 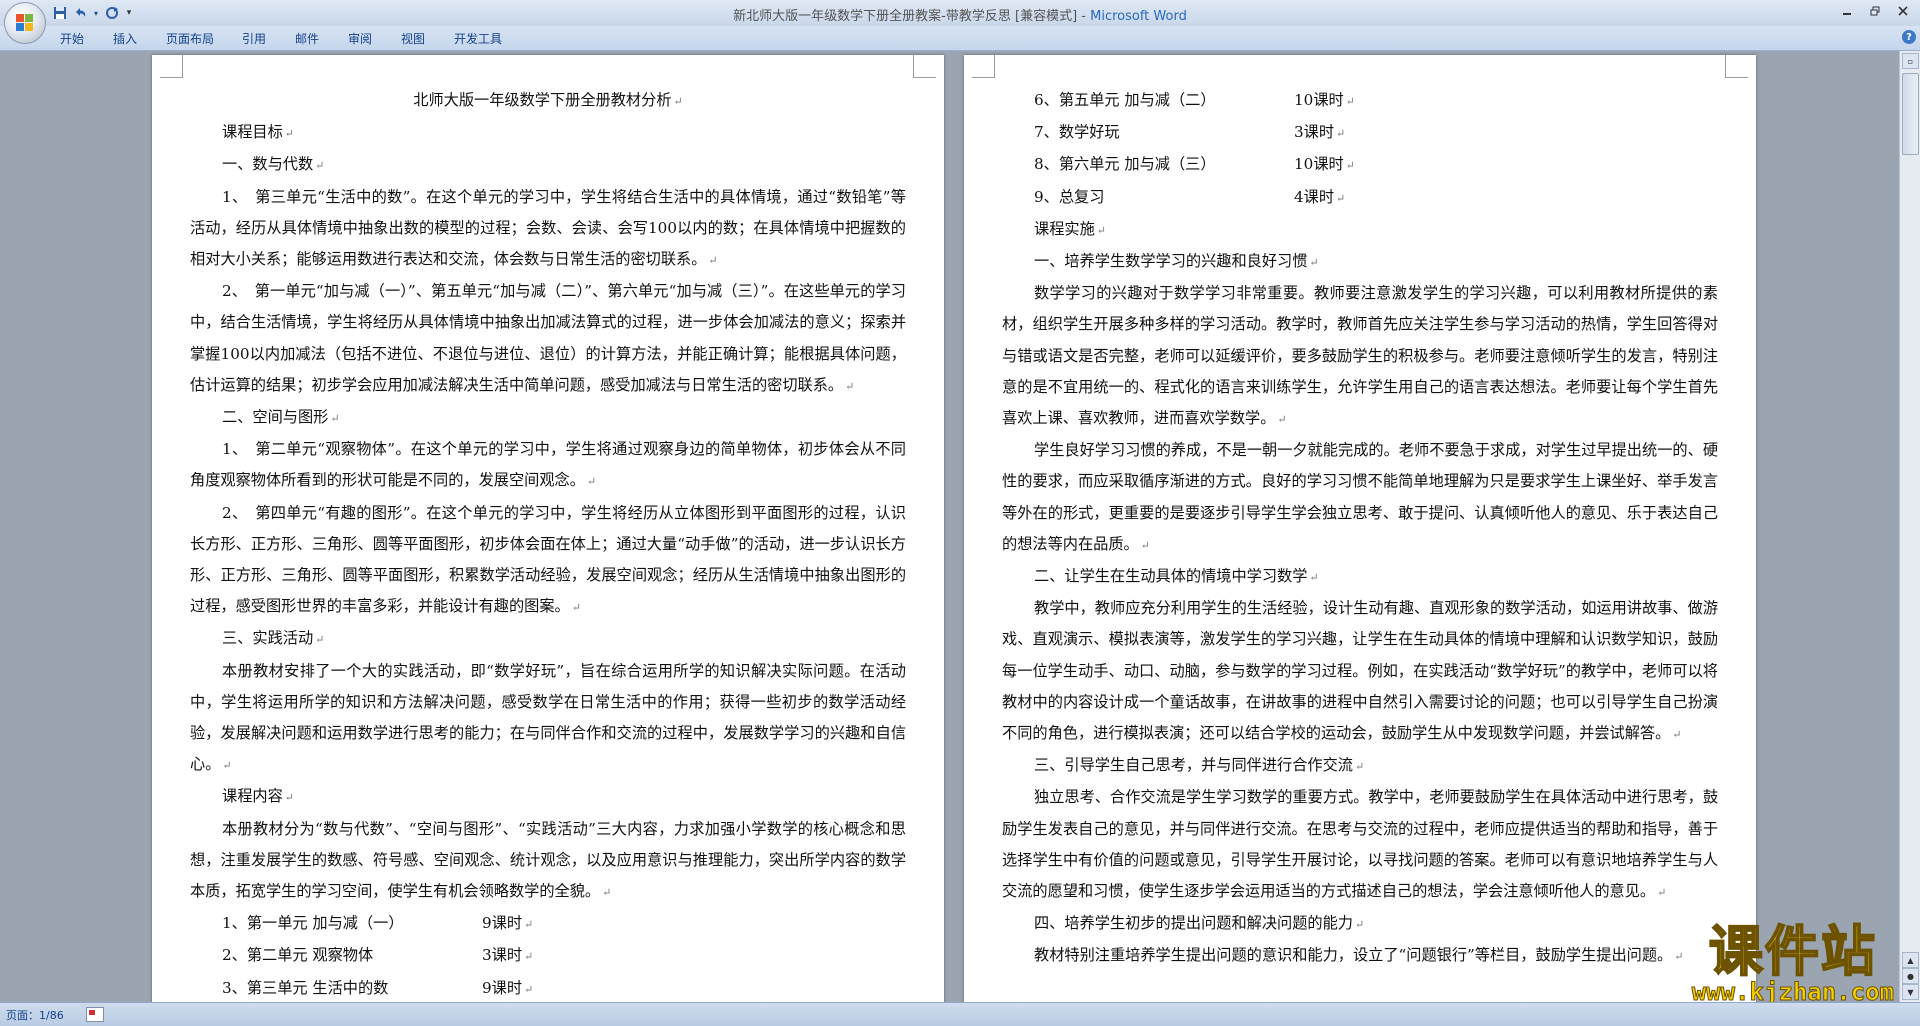 What do you see at coordinates (190, 38) in the screenshot?
I see `tab-page-layout: 页面布局` at bounding box center [190, 38].